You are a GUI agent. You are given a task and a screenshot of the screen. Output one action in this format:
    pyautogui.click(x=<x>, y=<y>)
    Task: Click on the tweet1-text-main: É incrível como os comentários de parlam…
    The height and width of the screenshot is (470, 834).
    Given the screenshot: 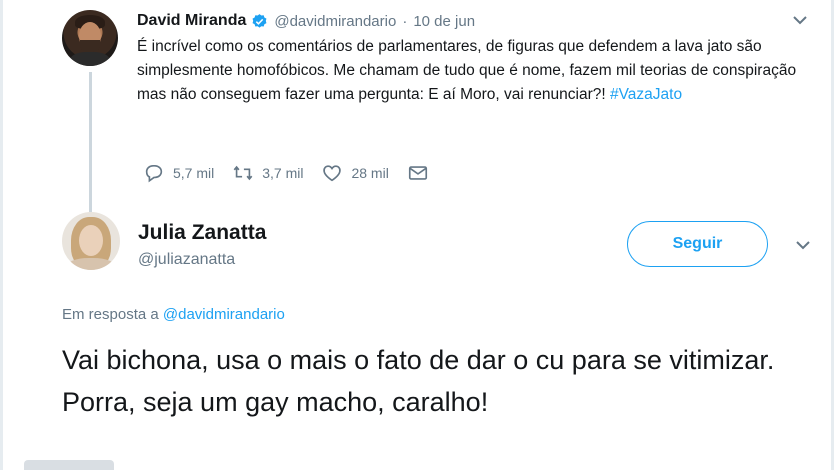 What is the action you would take?
    pyautogui.click(x=467, y=70)
    